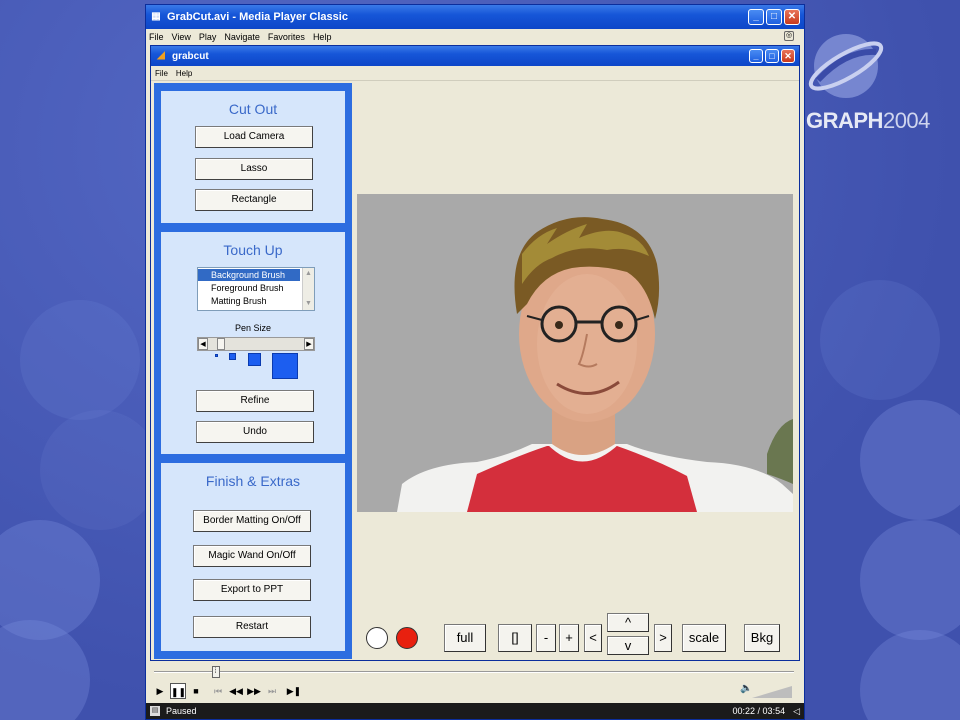  I want to click on siggraph-logo: GRAPH2004, so click(881, 85).